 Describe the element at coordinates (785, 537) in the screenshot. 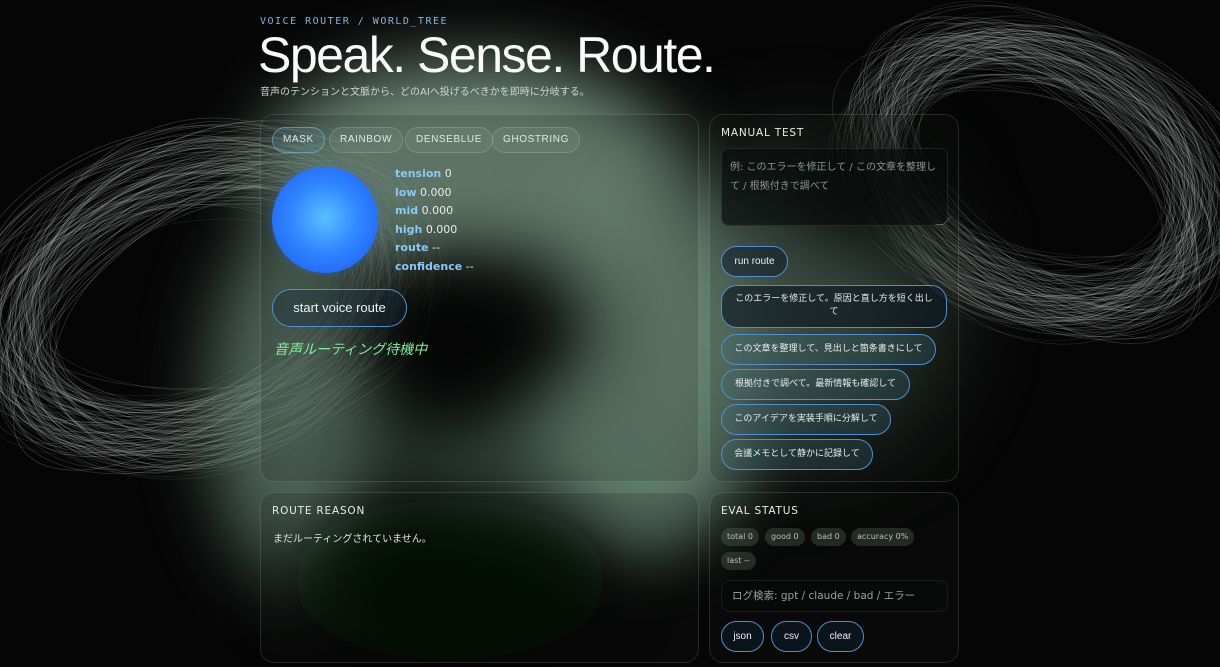

I see `eval-good-badge: good 0` at that location.